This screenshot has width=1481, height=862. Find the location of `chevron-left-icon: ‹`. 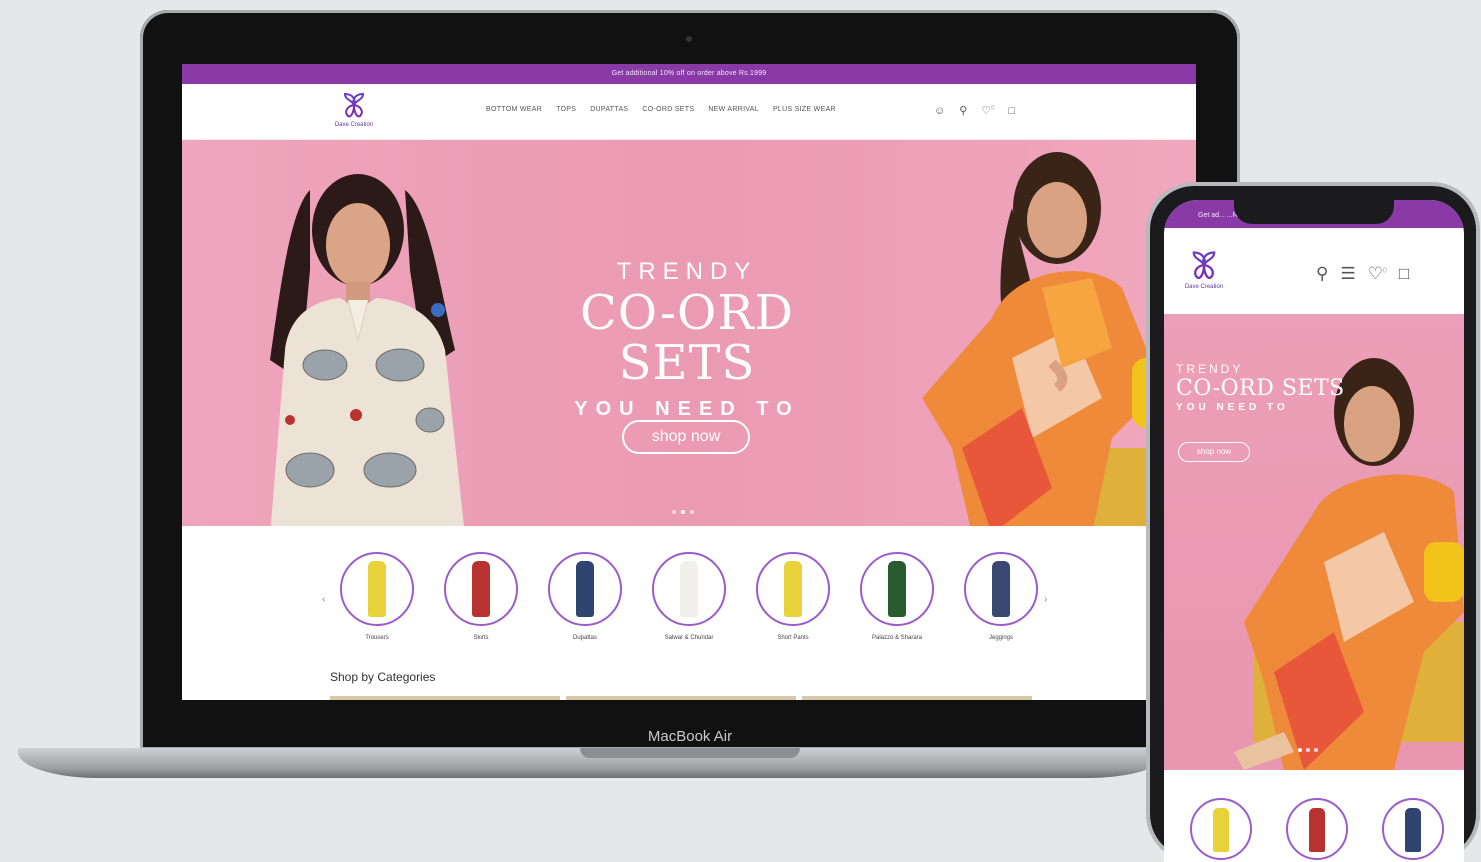

chevron-left-icon: ‹ is located at coordinates (323, 599).